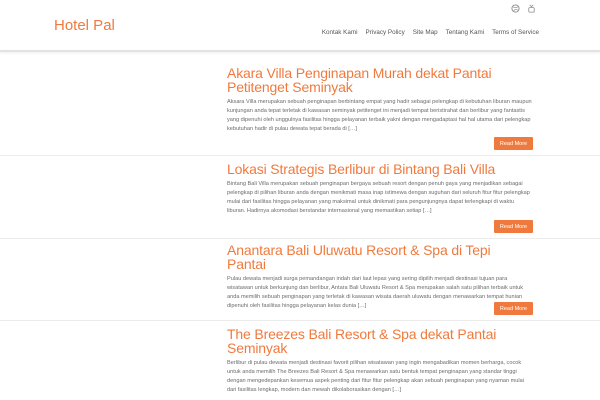 The height and width of the screenshot is (400, 600). I want to click on social-links, so click(523, 8).